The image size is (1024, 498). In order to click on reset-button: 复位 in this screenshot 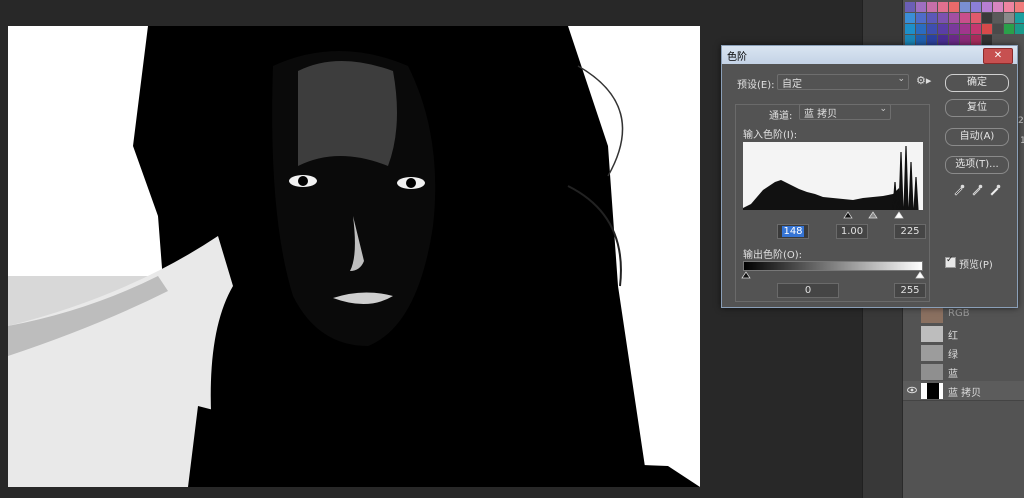, I will do `click(977, 108)`.